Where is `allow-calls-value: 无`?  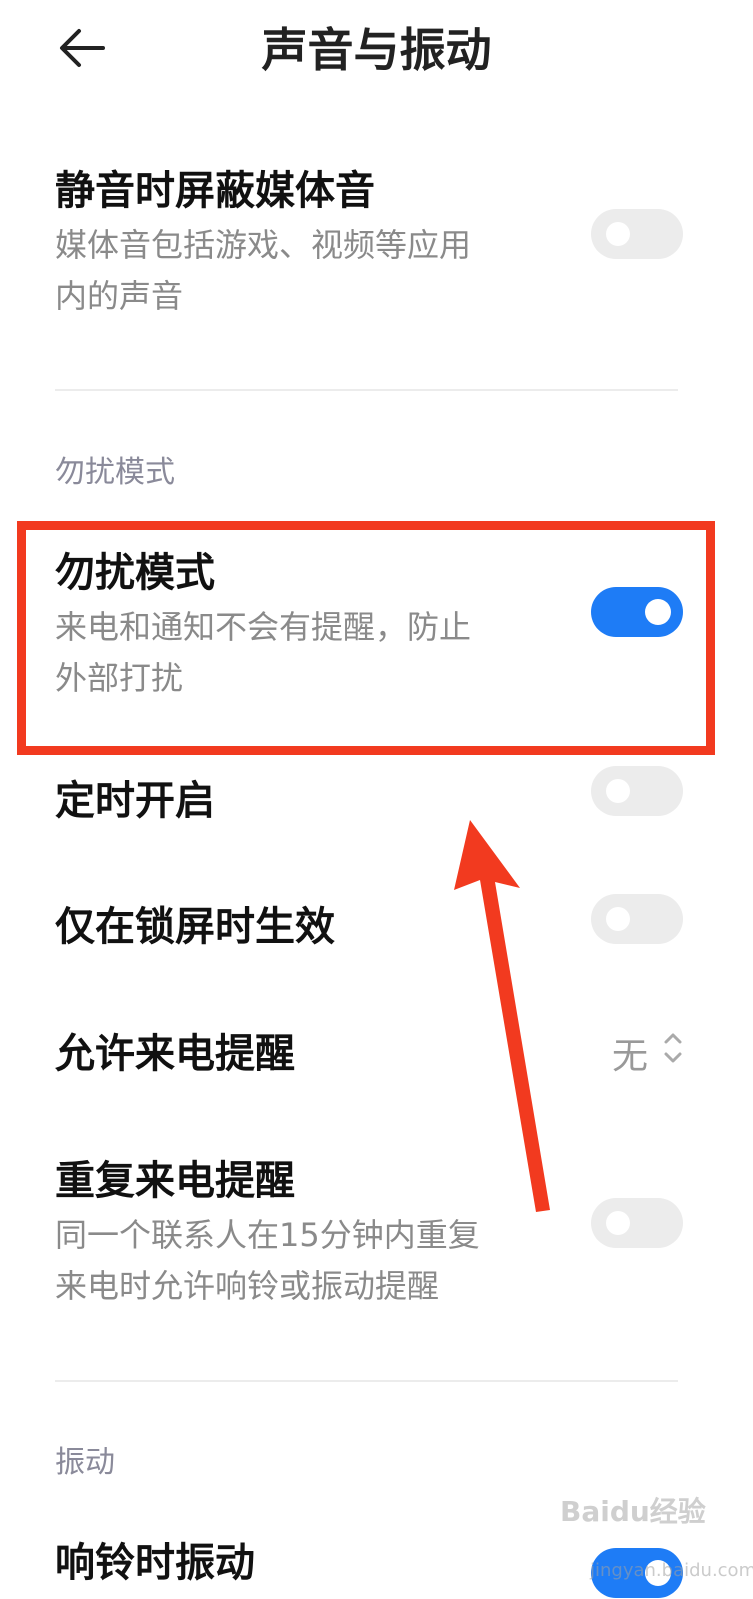
allow-calls-value: 无 is located at coordinates (630, 1053).